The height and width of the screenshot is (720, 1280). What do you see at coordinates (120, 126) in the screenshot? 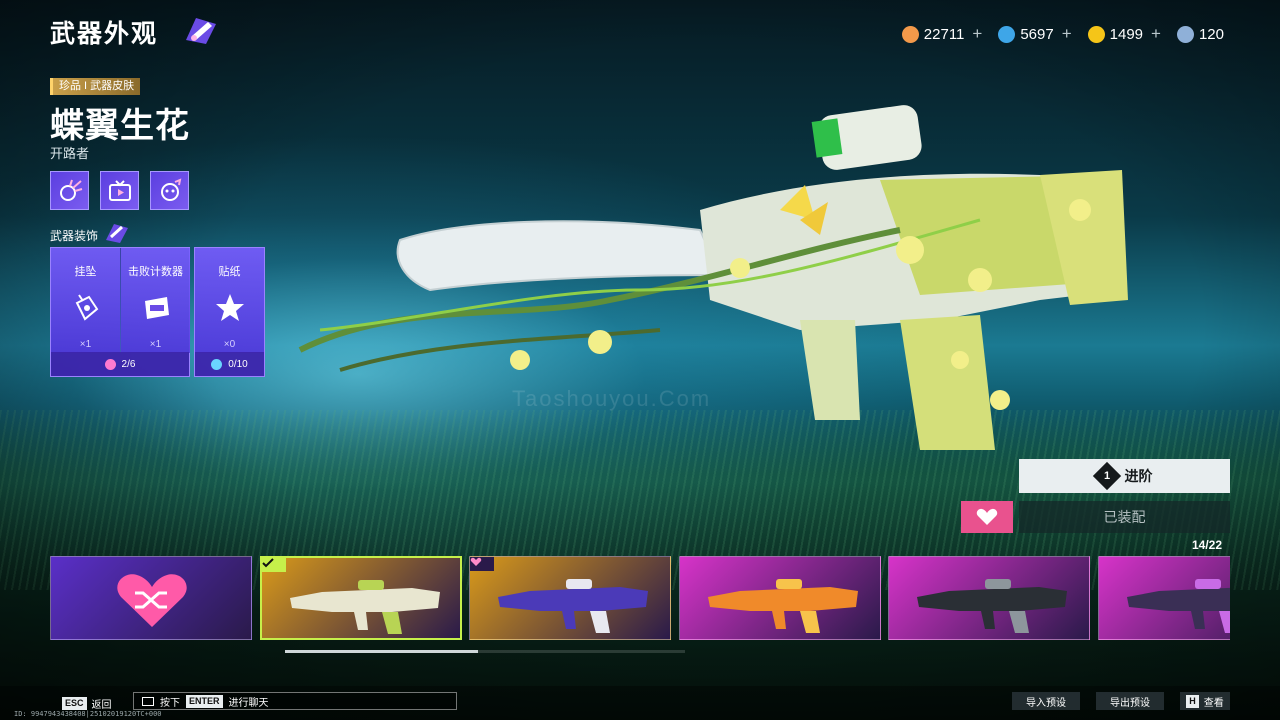
I see `skin-name: 蝶翼生花` at bounding box center [120, 126].